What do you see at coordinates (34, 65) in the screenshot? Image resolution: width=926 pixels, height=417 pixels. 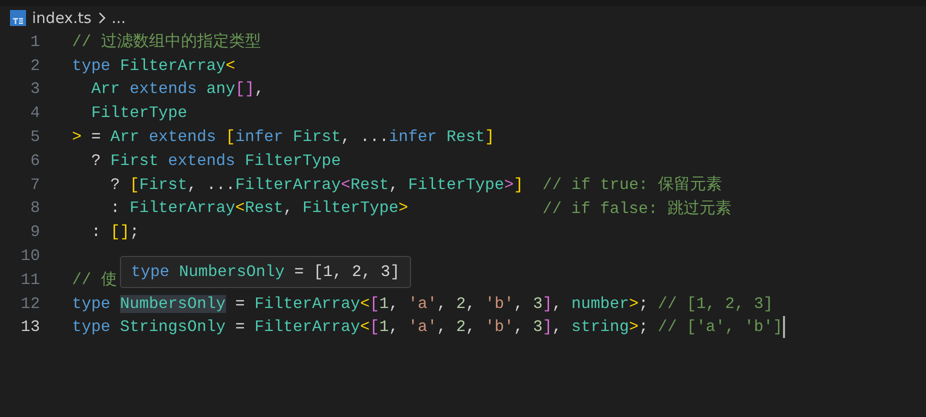 I see `line-number: 2` at bounding box center [34, 65].